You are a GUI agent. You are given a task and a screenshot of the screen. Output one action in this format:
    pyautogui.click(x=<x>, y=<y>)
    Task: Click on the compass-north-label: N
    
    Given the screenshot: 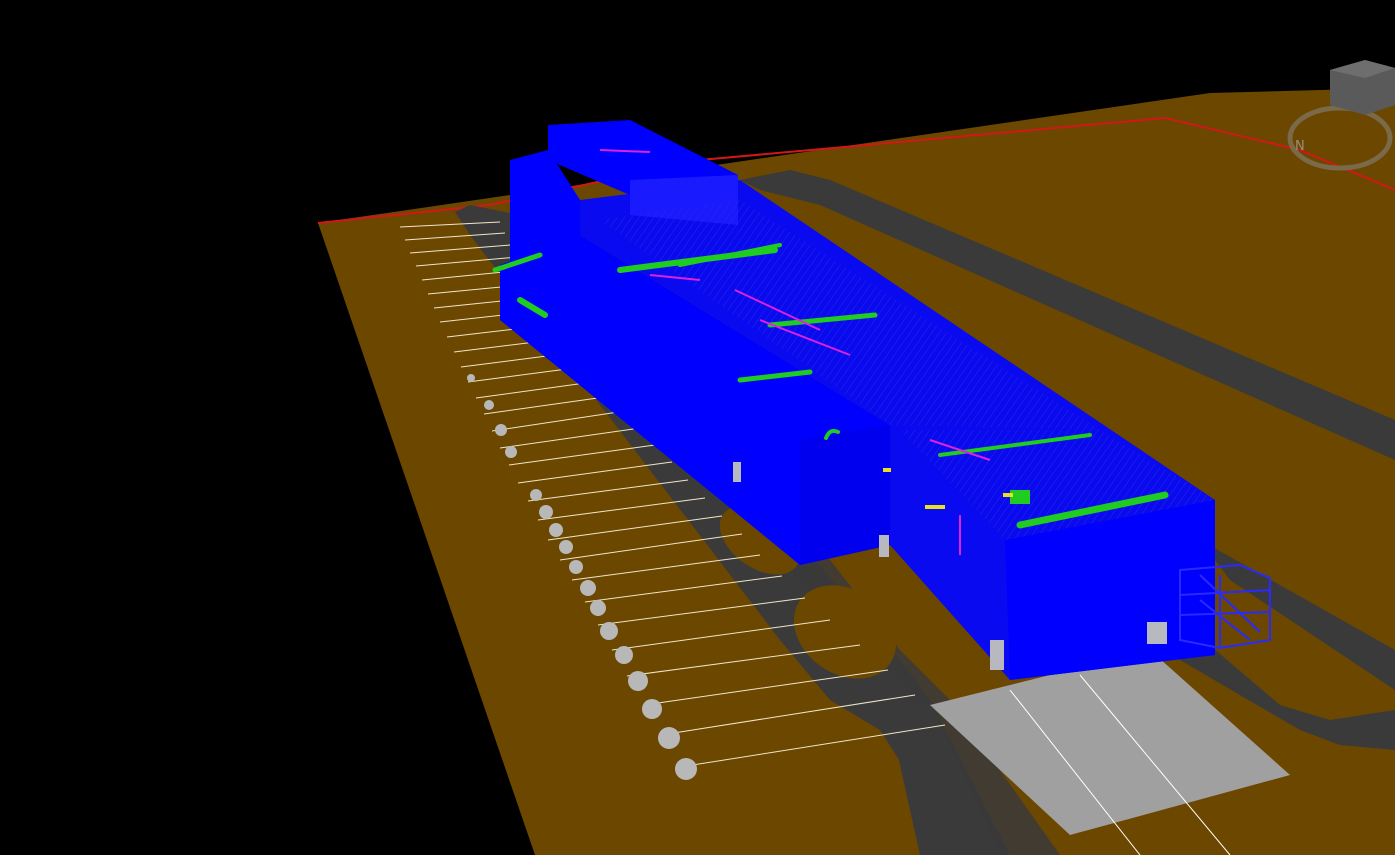 What is the action you would take?
    pyautogui.click(x=1300, y=146)
    